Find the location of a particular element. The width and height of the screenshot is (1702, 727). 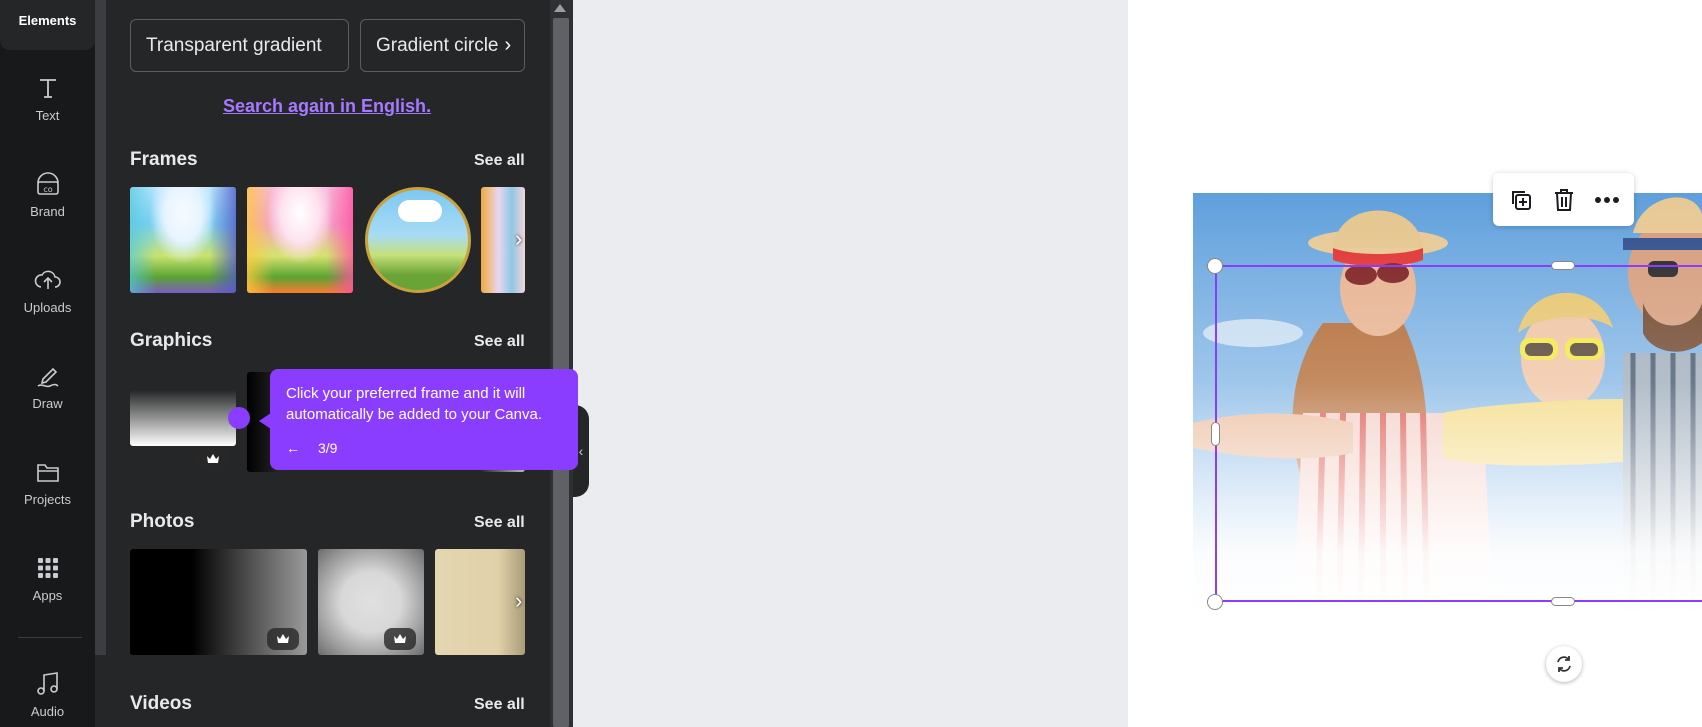

rail-label: Projects is located at coordinates (47, 499).